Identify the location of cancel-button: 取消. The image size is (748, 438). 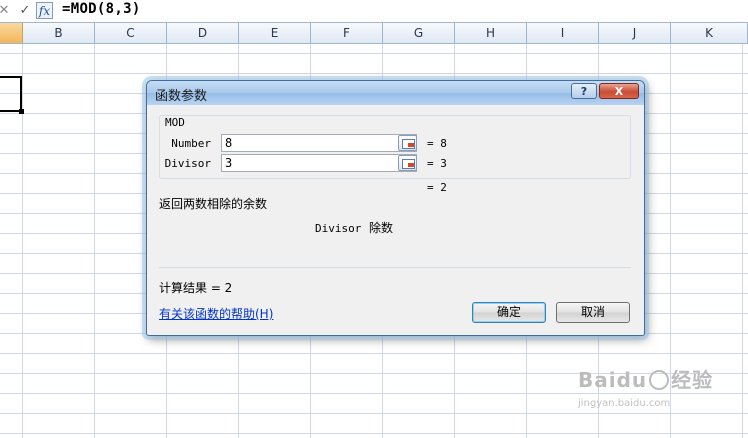
(593, 312).